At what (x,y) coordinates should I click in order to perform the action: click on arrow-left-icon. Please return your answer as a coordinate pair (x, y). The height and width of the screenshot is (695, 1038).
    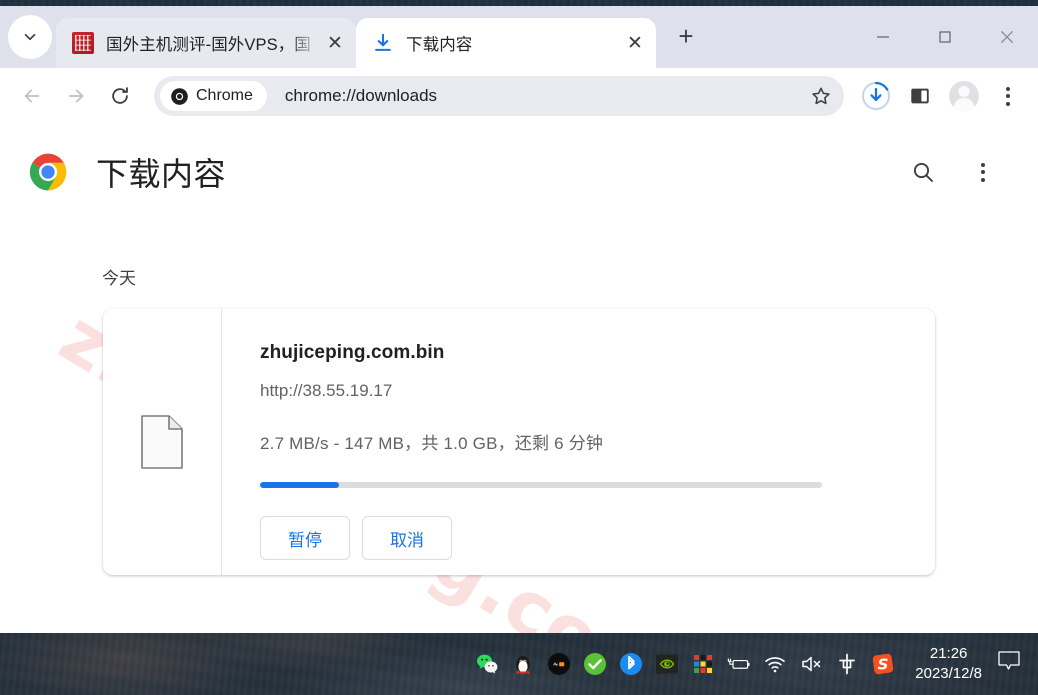
    Looking at the image, I should click on (32, 96).